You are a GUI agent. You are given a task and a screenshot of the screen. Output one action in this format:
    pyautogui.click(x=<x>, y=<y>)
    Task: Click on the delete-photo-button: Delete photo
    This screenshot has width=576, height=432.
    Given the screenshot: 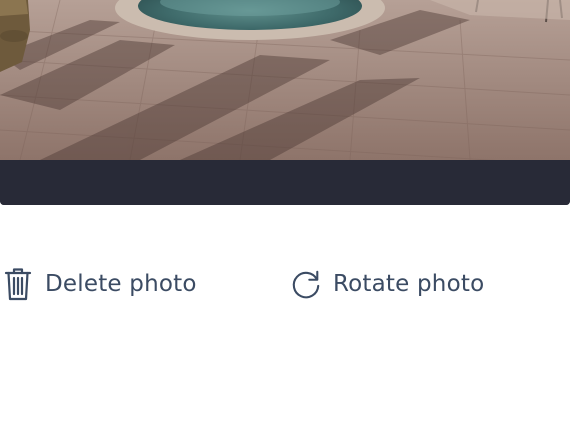 What is the action you would take?
    pyautogui.click(x=99, y=284)
    